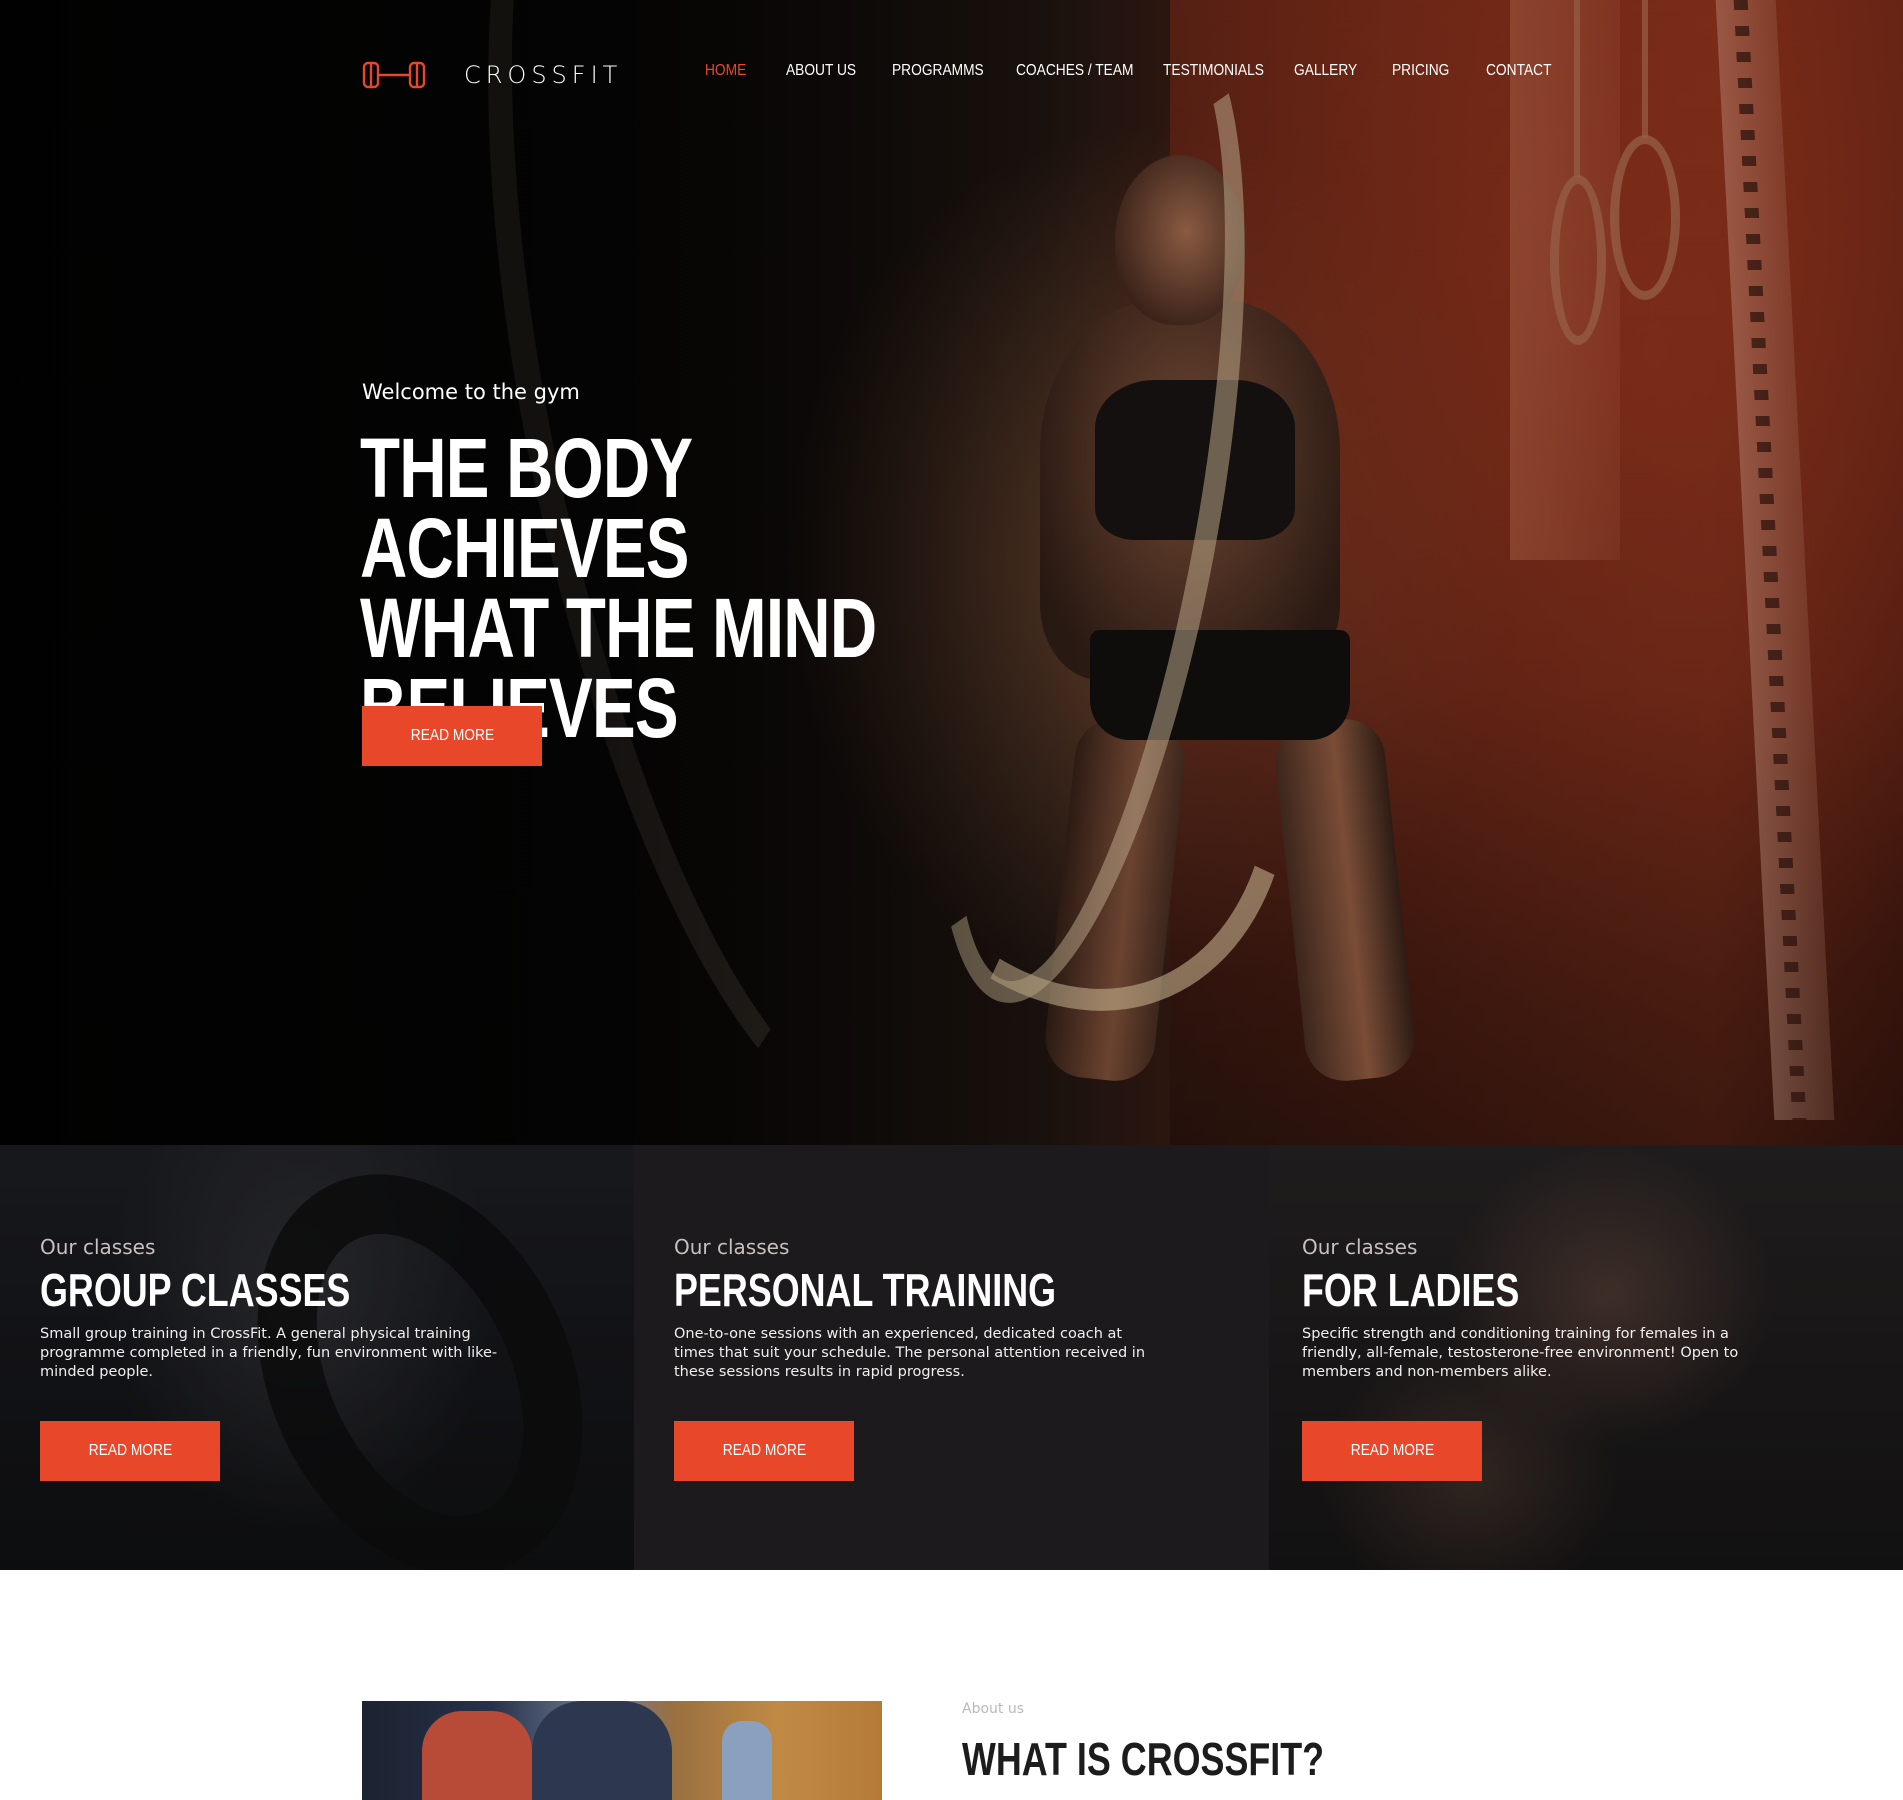  I want to click on nav-item-pricing: PRICING, so click(1420, 71).